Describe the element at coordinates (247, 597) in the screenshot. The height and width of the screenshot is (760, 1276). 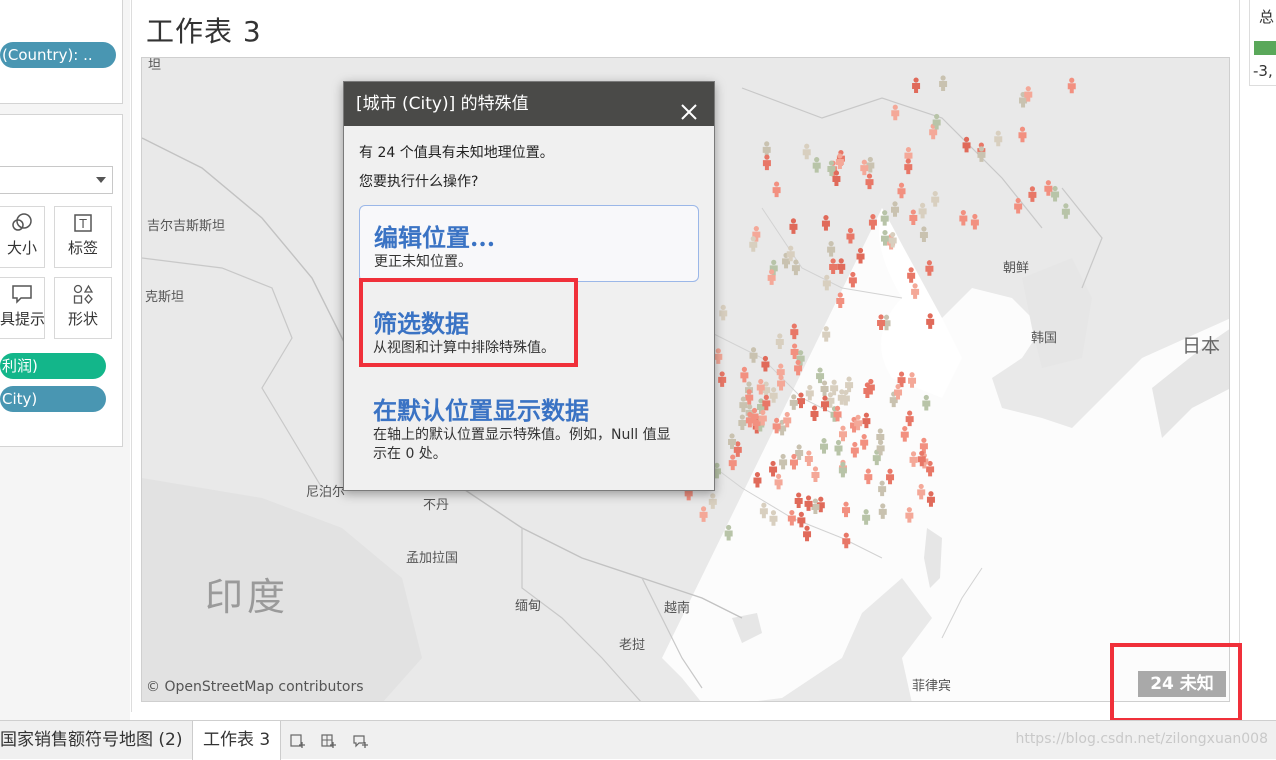
I see `map-label-india: 印度` at that location.